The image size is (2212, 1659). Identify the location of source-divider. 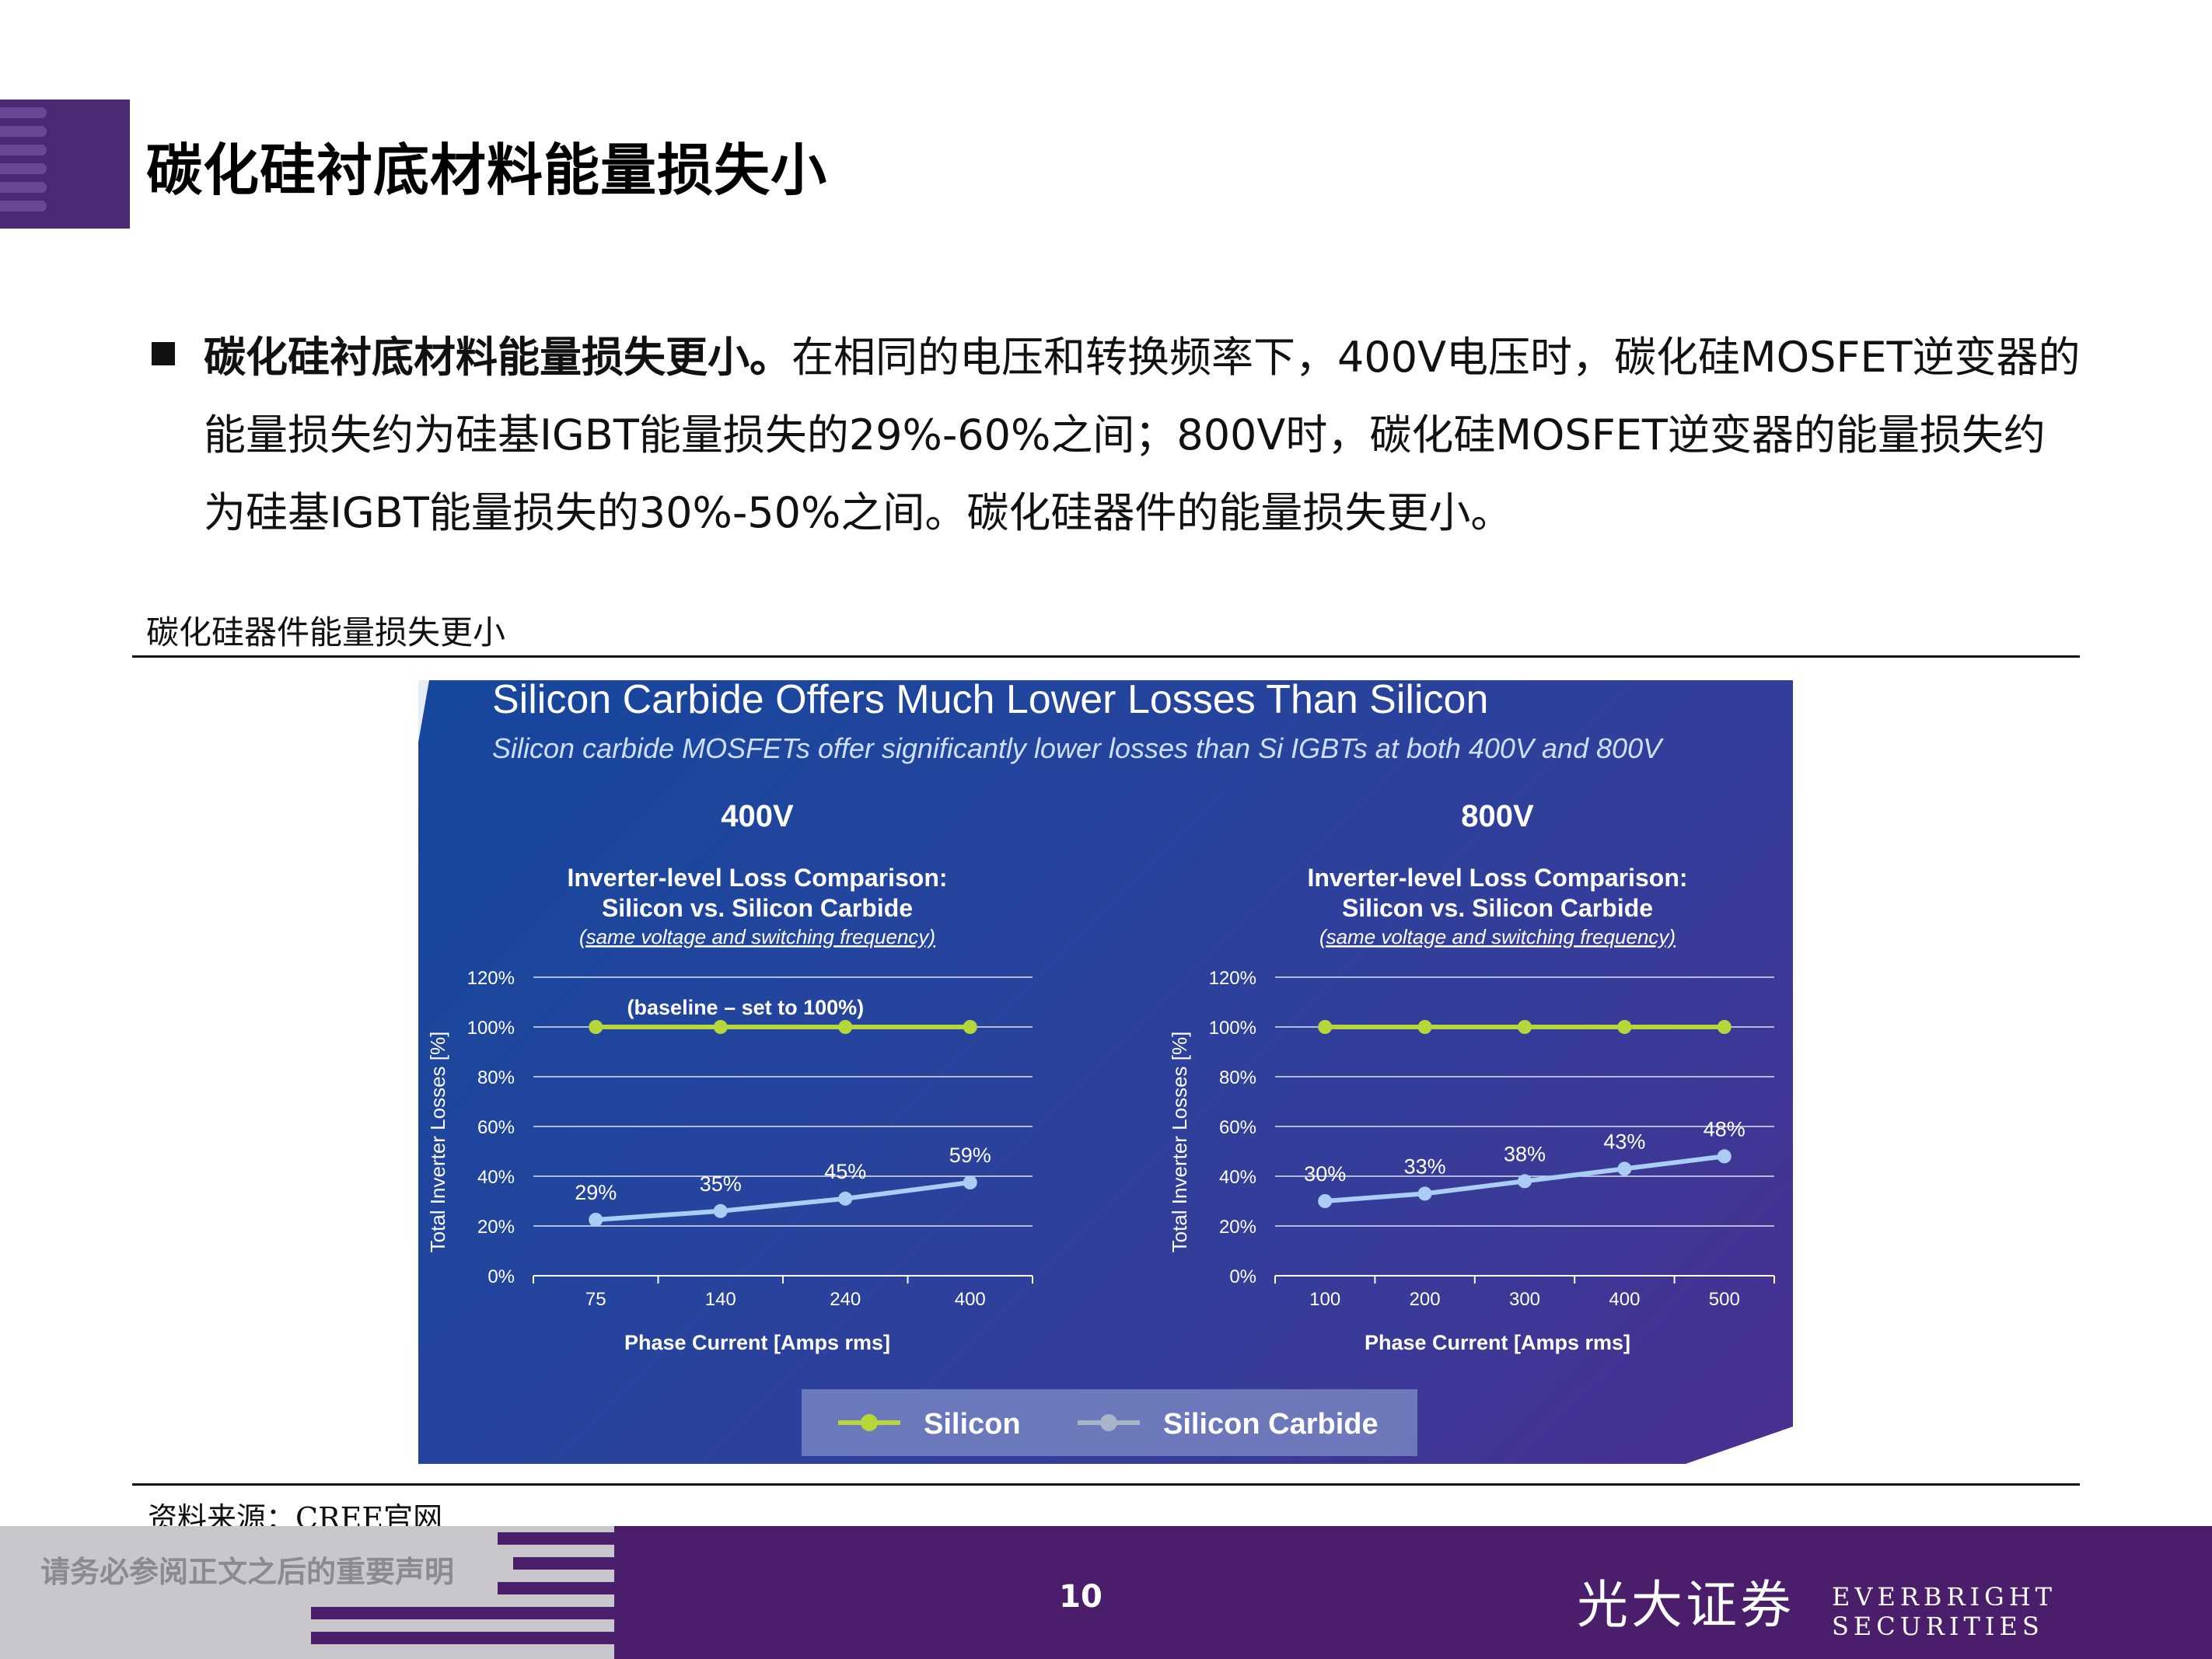
(1106, 1484).